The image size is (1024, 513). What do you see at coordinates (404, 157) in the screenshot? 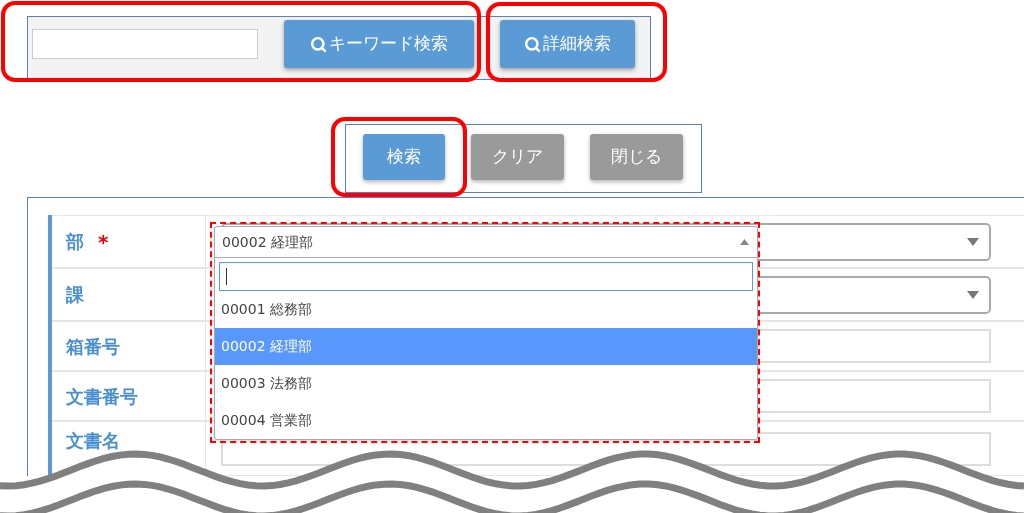
I see `search-button: 検索` at bounding box center [404, 157].